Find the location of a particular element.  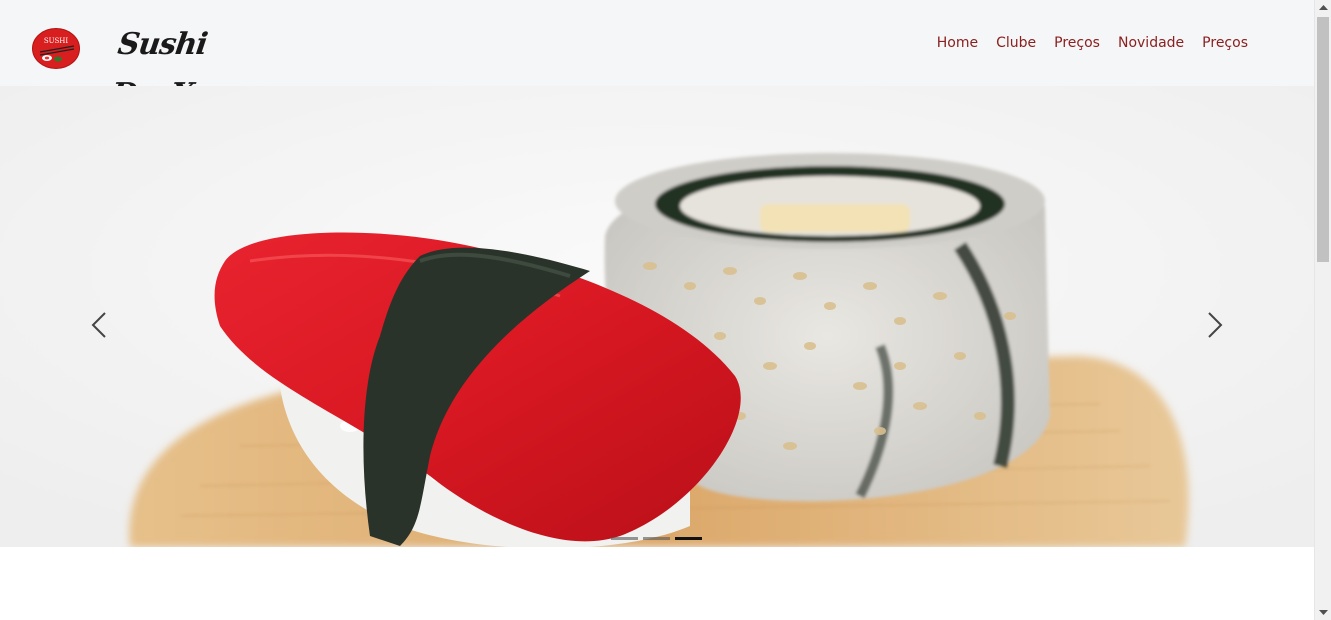

carousel-next-chevron-right-icon is located at coordinates (1214, 325).